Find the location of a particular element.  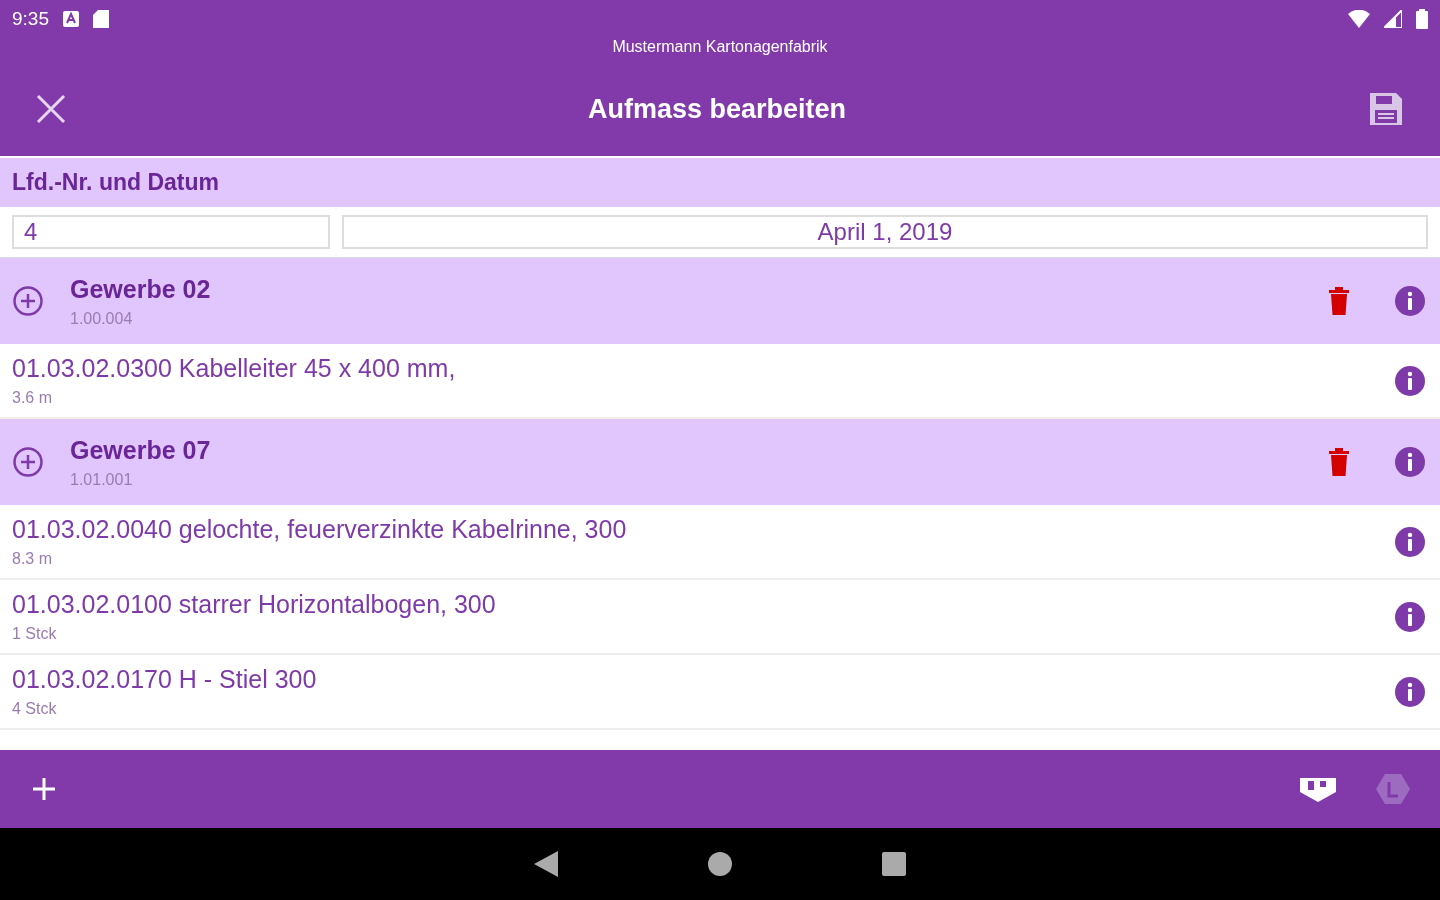

notification-icon is located at coordinates (71, 19).